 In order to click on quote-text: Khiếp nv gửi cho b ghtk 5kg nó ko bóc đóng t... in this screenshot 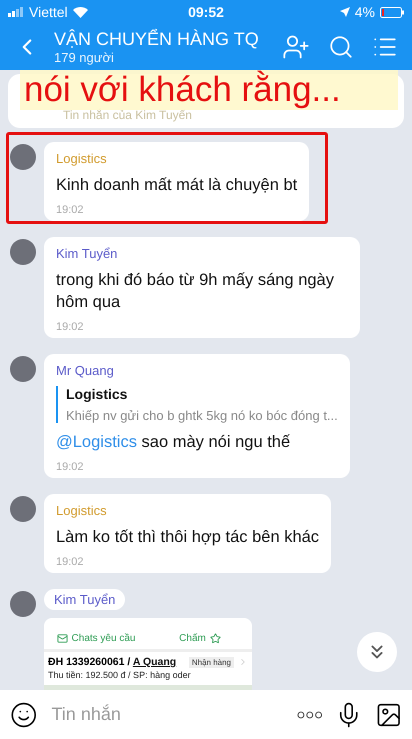, I will do `click(202, 415)`.